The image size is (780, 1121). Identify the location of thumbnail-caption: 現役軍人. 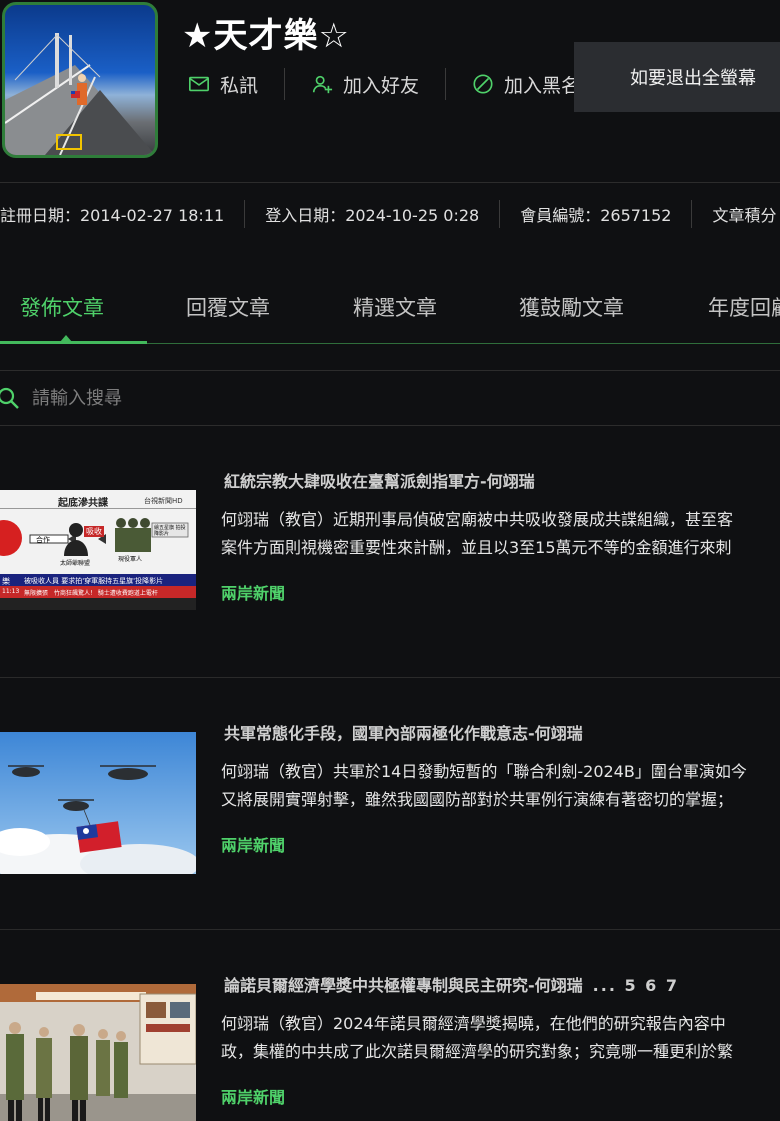
(130, 559).